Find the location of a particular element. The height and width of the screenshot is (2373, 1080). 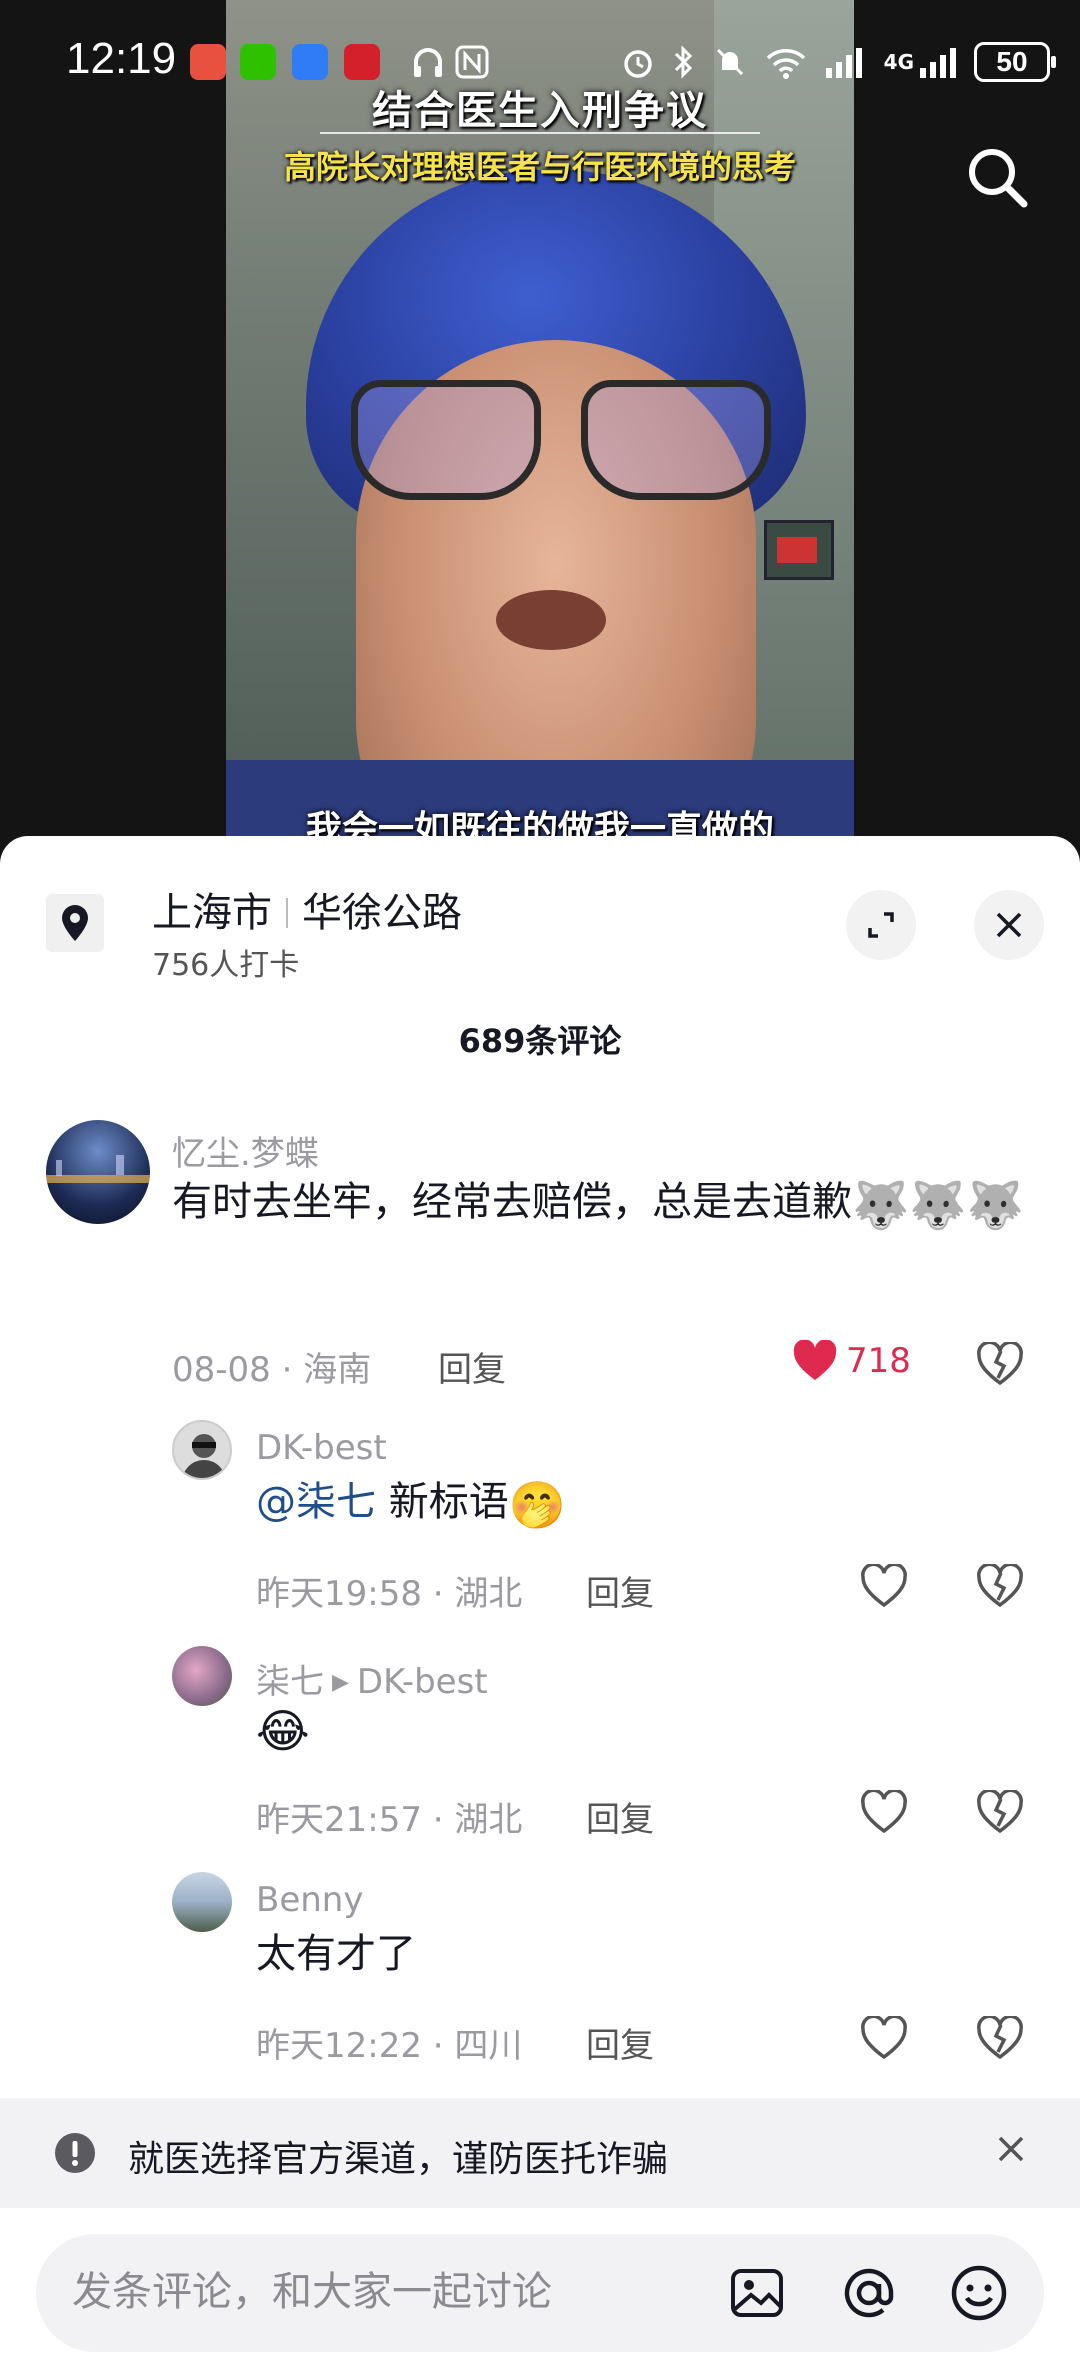

glasses is located at coordinates (561, 455).